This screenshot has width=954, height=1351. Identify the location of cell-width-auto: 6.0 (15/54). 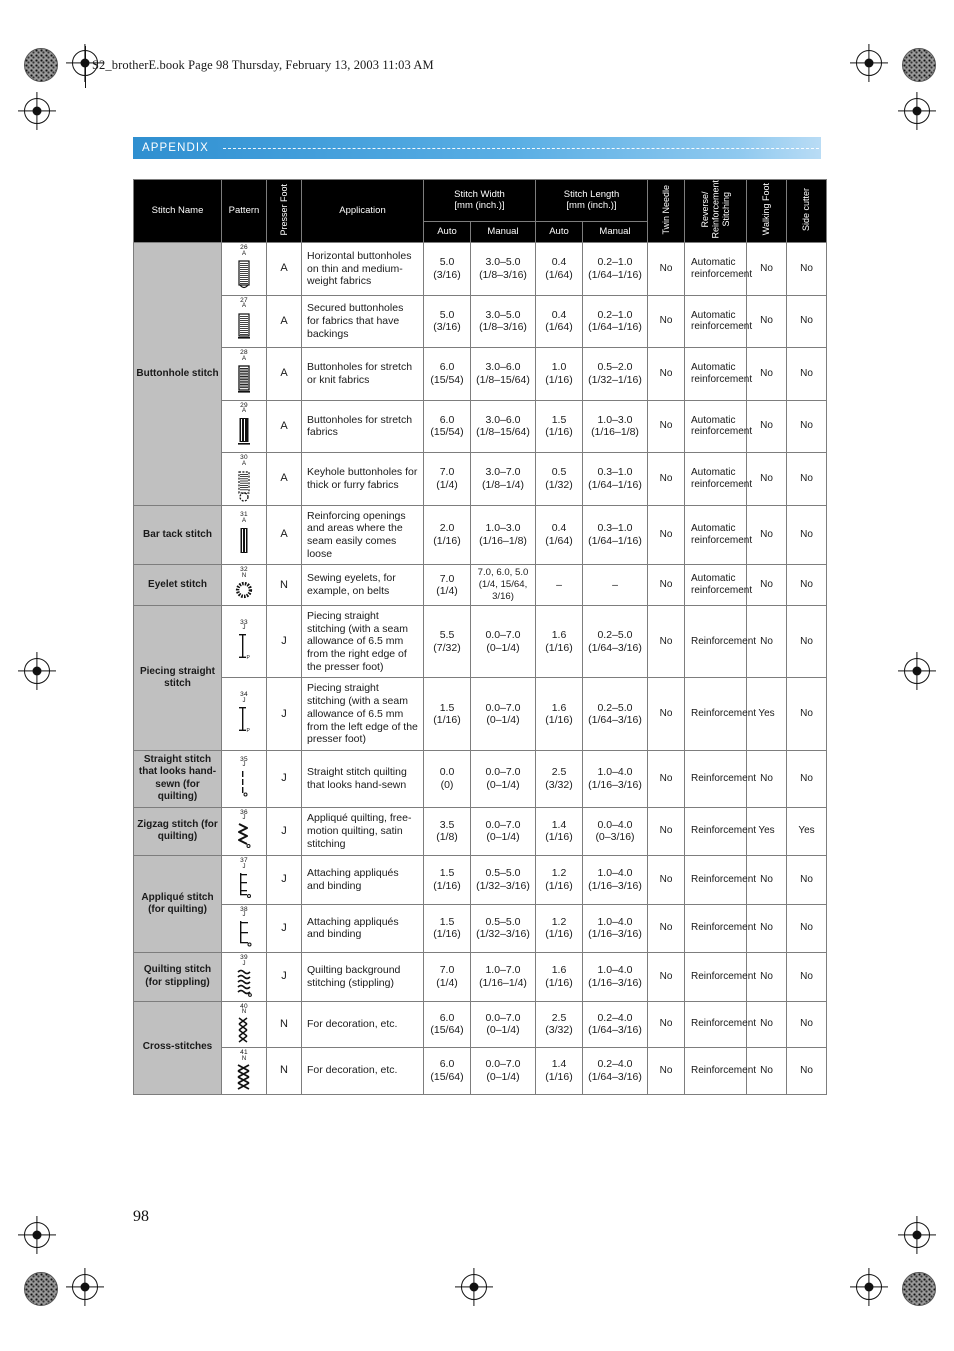
(447, 426).